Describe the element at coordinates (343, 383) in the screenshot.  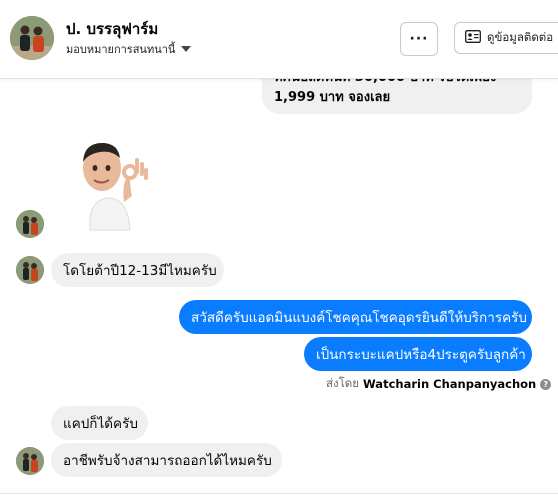
I see `sent-by-prefix: ส่งโดย` at that location.